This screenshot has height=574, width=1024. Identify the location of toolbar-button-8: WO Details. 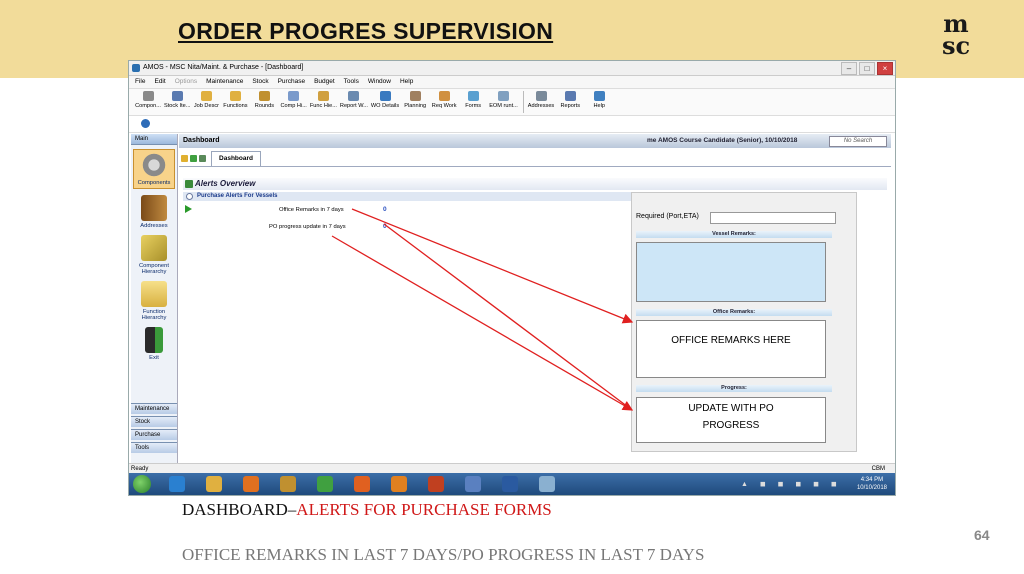
(385, 99).